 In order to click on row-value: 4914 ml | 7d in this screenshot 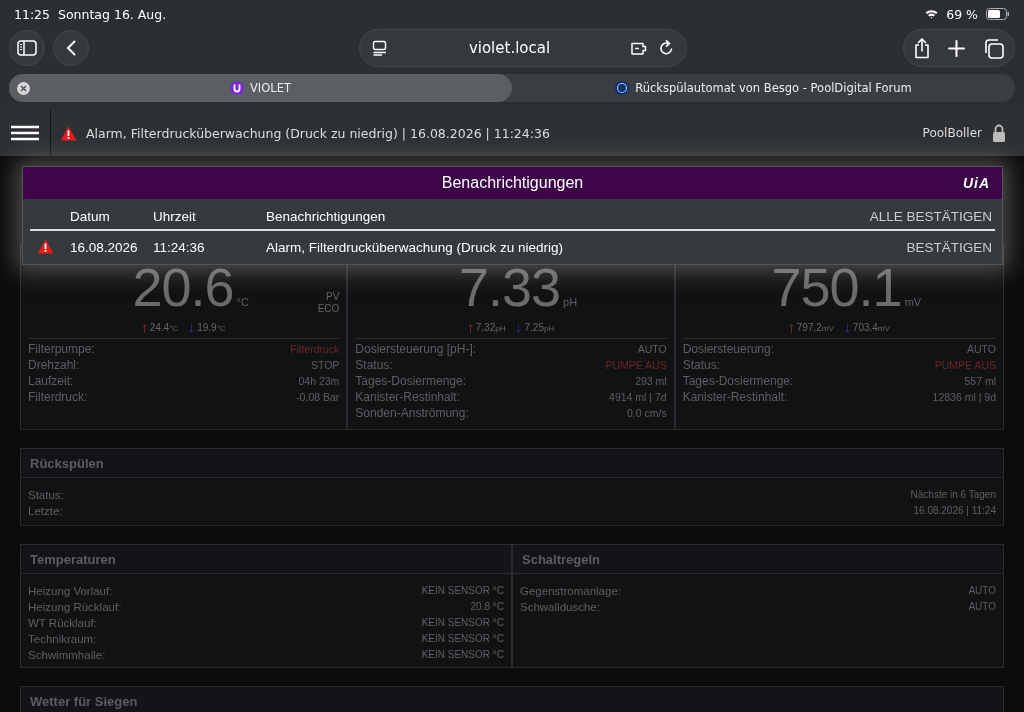, I will do `click(638, 397)`.